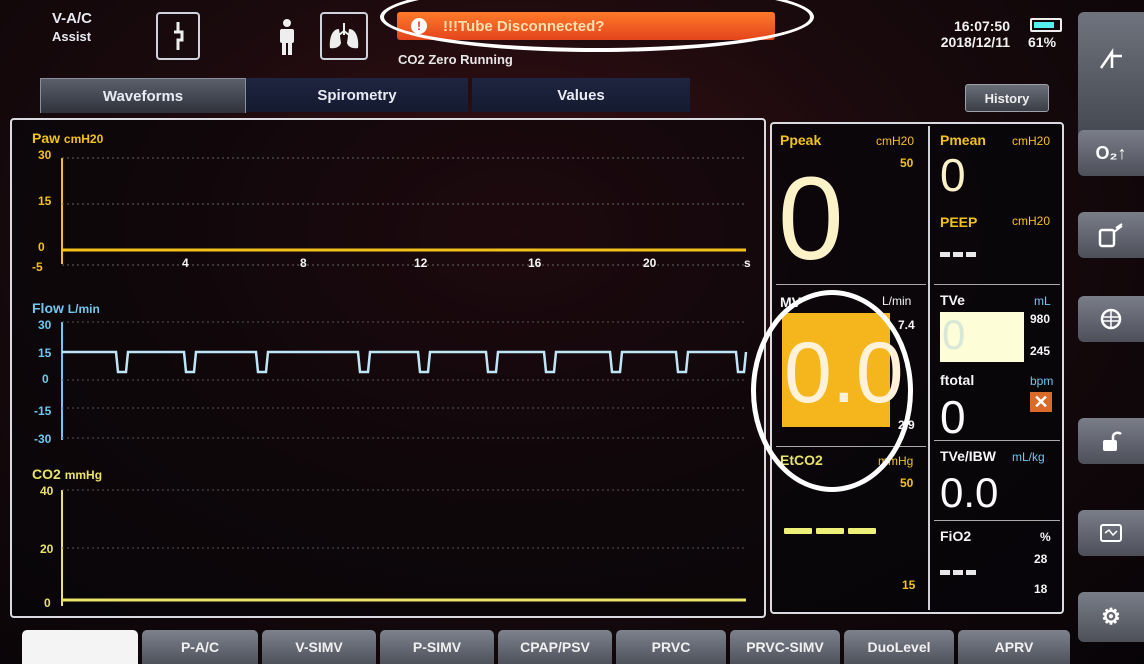  Describe the element at coordinates (555, 647) in the screenshot. I see `mode-tab-cpap-psv: CPAP/PSV` at that location.